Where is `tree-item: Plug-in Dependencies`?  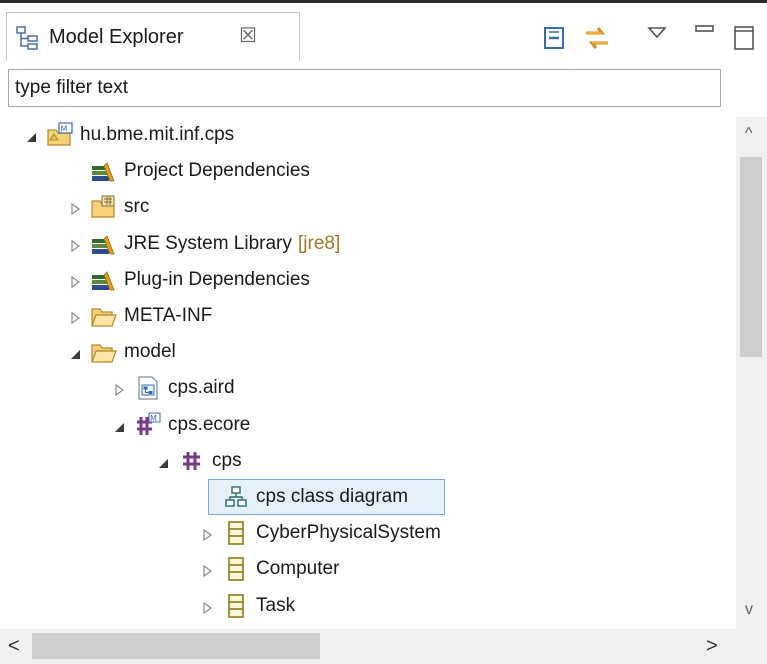
tree-item: Plug-in Dependencies is located at coordinates (371, 280).